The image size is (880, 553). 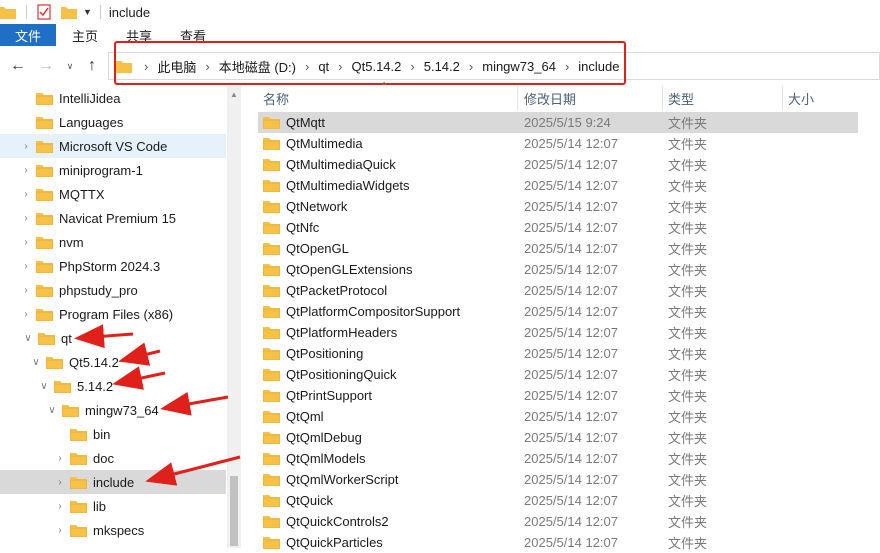 I want to click on quick-access-dropdown: ▼, so click(x=87, y=12).